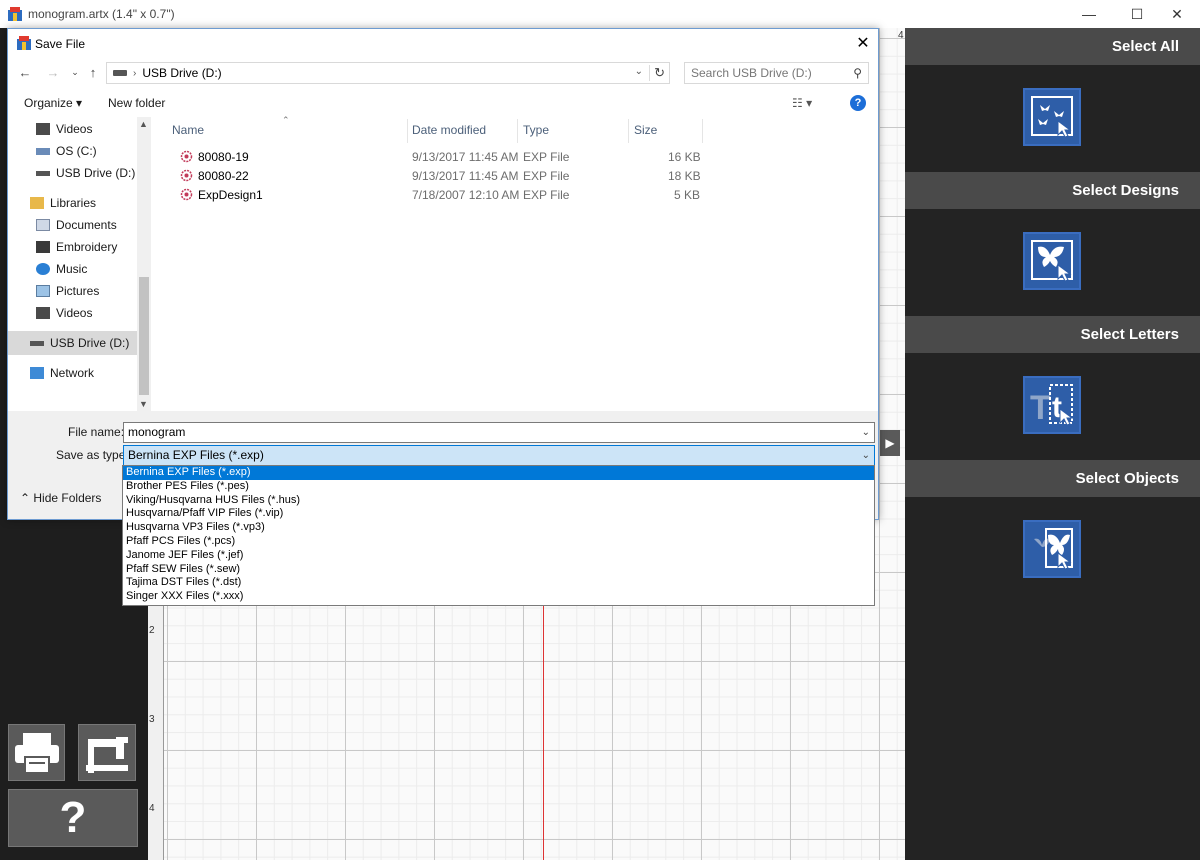 This screenshot has width=1200, height=860. Describe the element at coordinates (498, 570) in the screenshot. I see `dropdown-option: Pfaff SEW Files (*.sew)` at that location.